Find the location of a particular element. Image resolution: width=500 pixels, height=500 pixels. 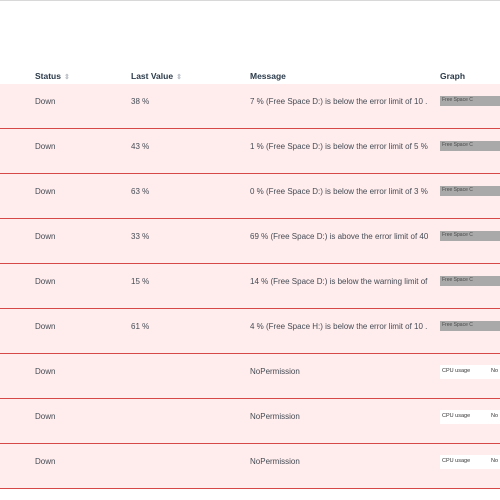

column-header-status: Status ⇕ is located at coordinates (52, 66).